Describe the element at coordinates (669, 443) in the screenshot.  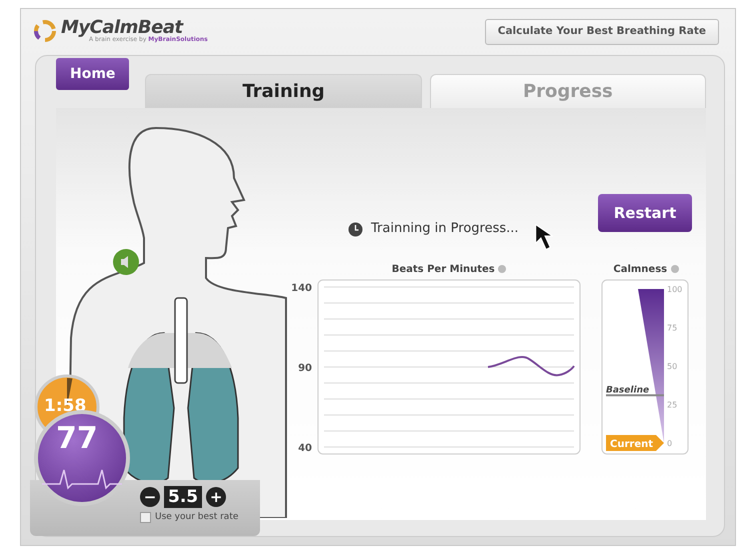
I see `scale-label: 0` at that location.